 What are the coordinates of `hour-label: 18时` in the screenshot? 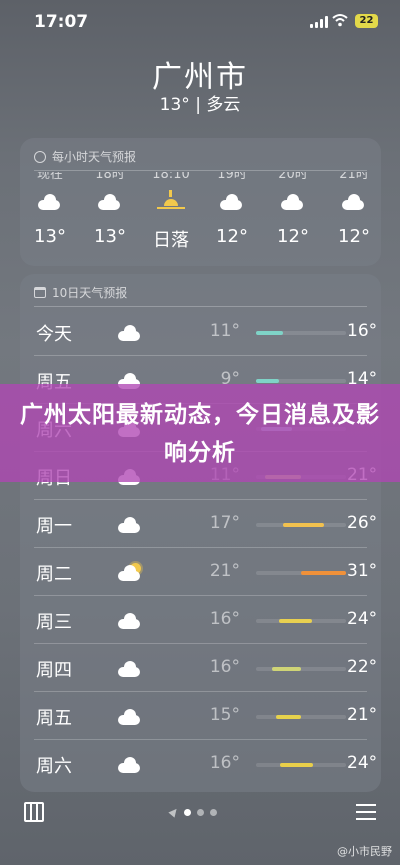 It's located at (110, 177).